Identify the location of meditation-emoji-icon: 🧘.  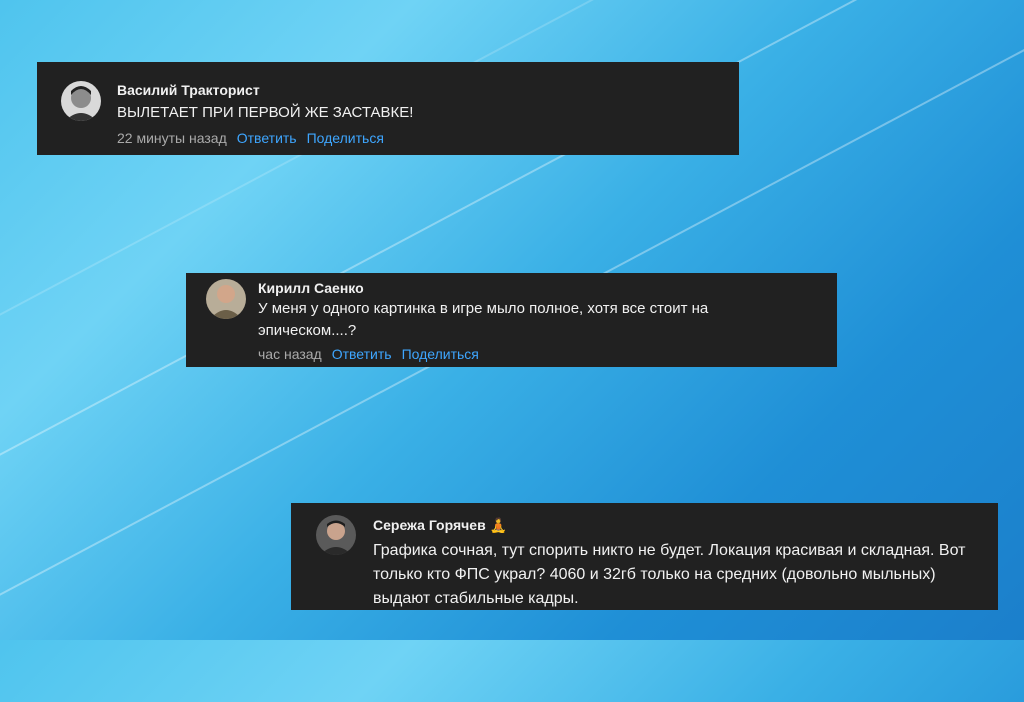
(498, 526).